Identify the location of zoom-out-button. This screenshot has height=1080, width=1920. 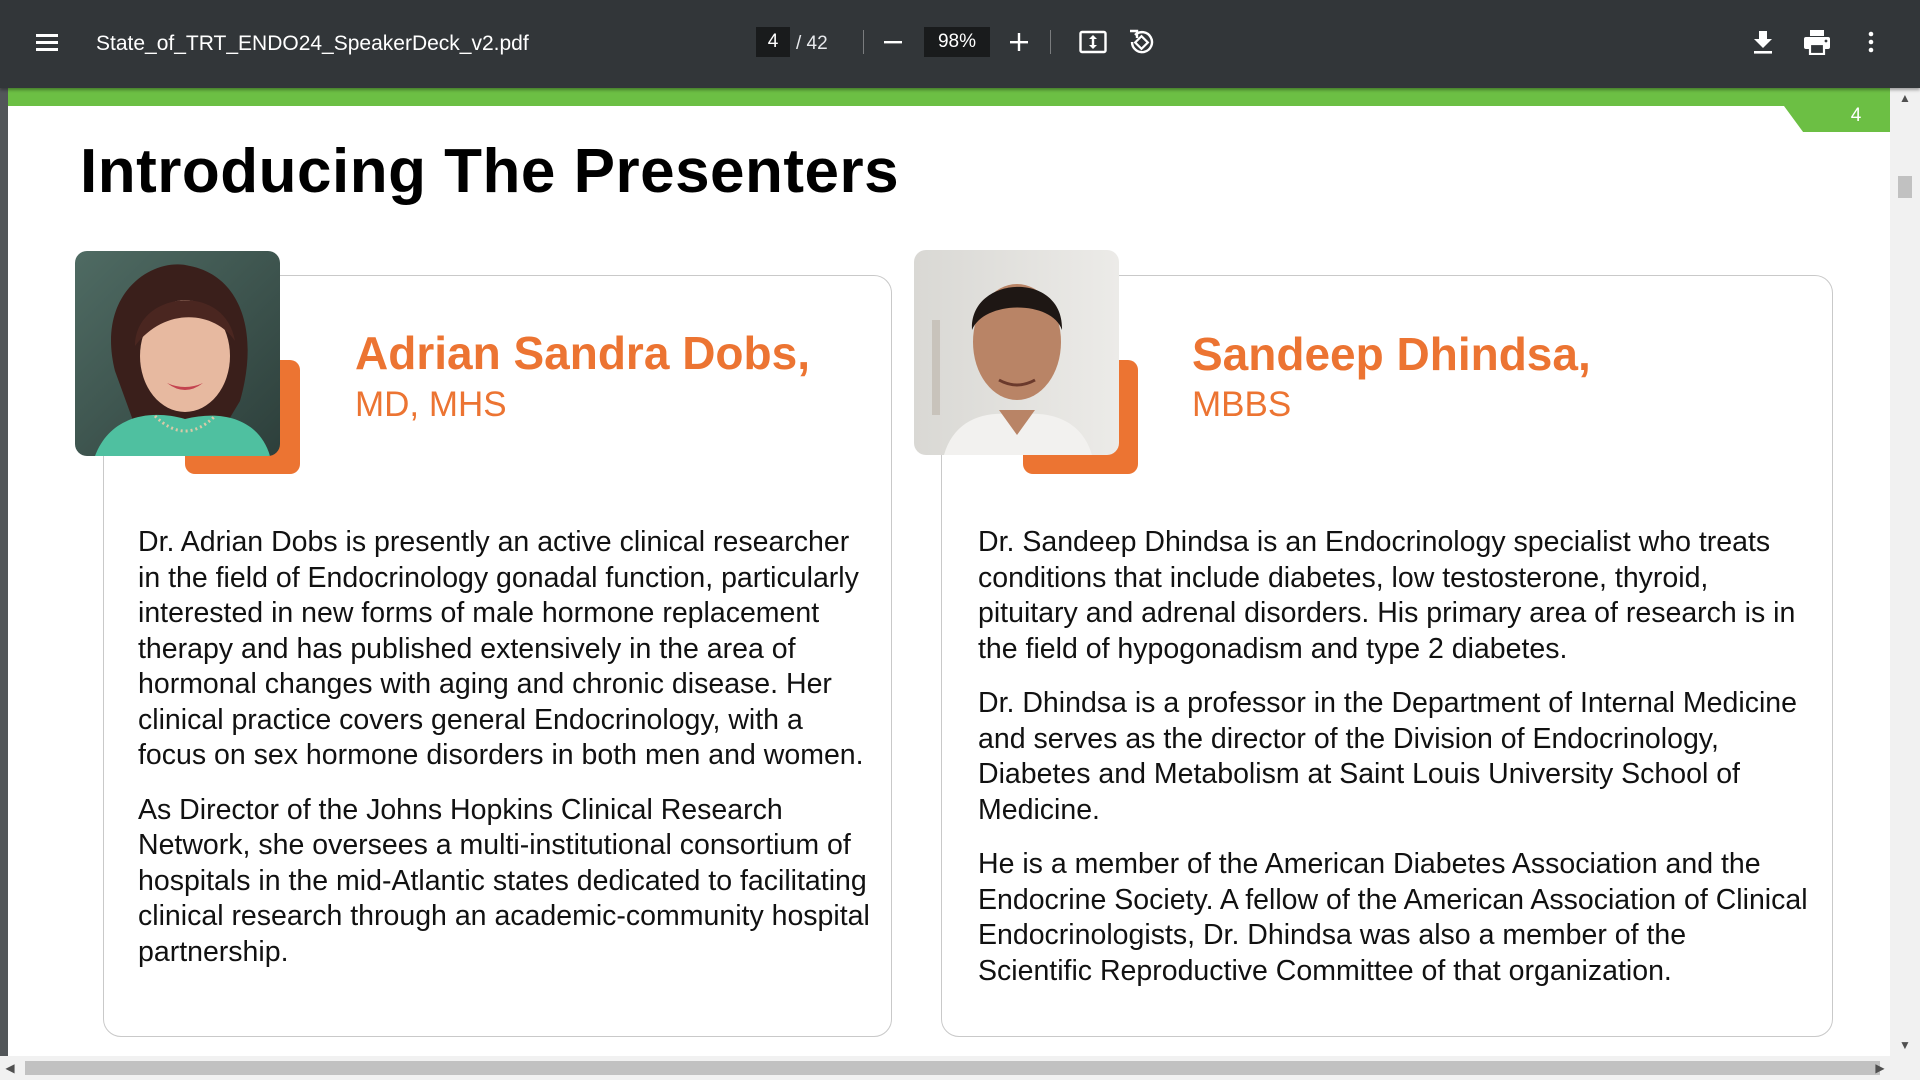
(893, 42).